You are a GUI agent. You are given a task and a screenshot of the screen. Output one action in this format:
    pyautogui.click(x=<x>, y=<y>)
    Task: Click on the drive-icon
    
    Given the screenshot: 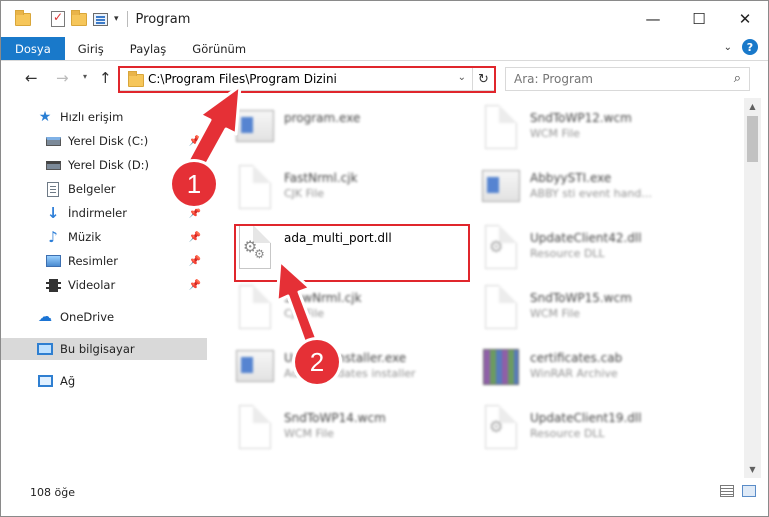 What is the action you would take?
    pyautogui.click(x=53, y=165)
    